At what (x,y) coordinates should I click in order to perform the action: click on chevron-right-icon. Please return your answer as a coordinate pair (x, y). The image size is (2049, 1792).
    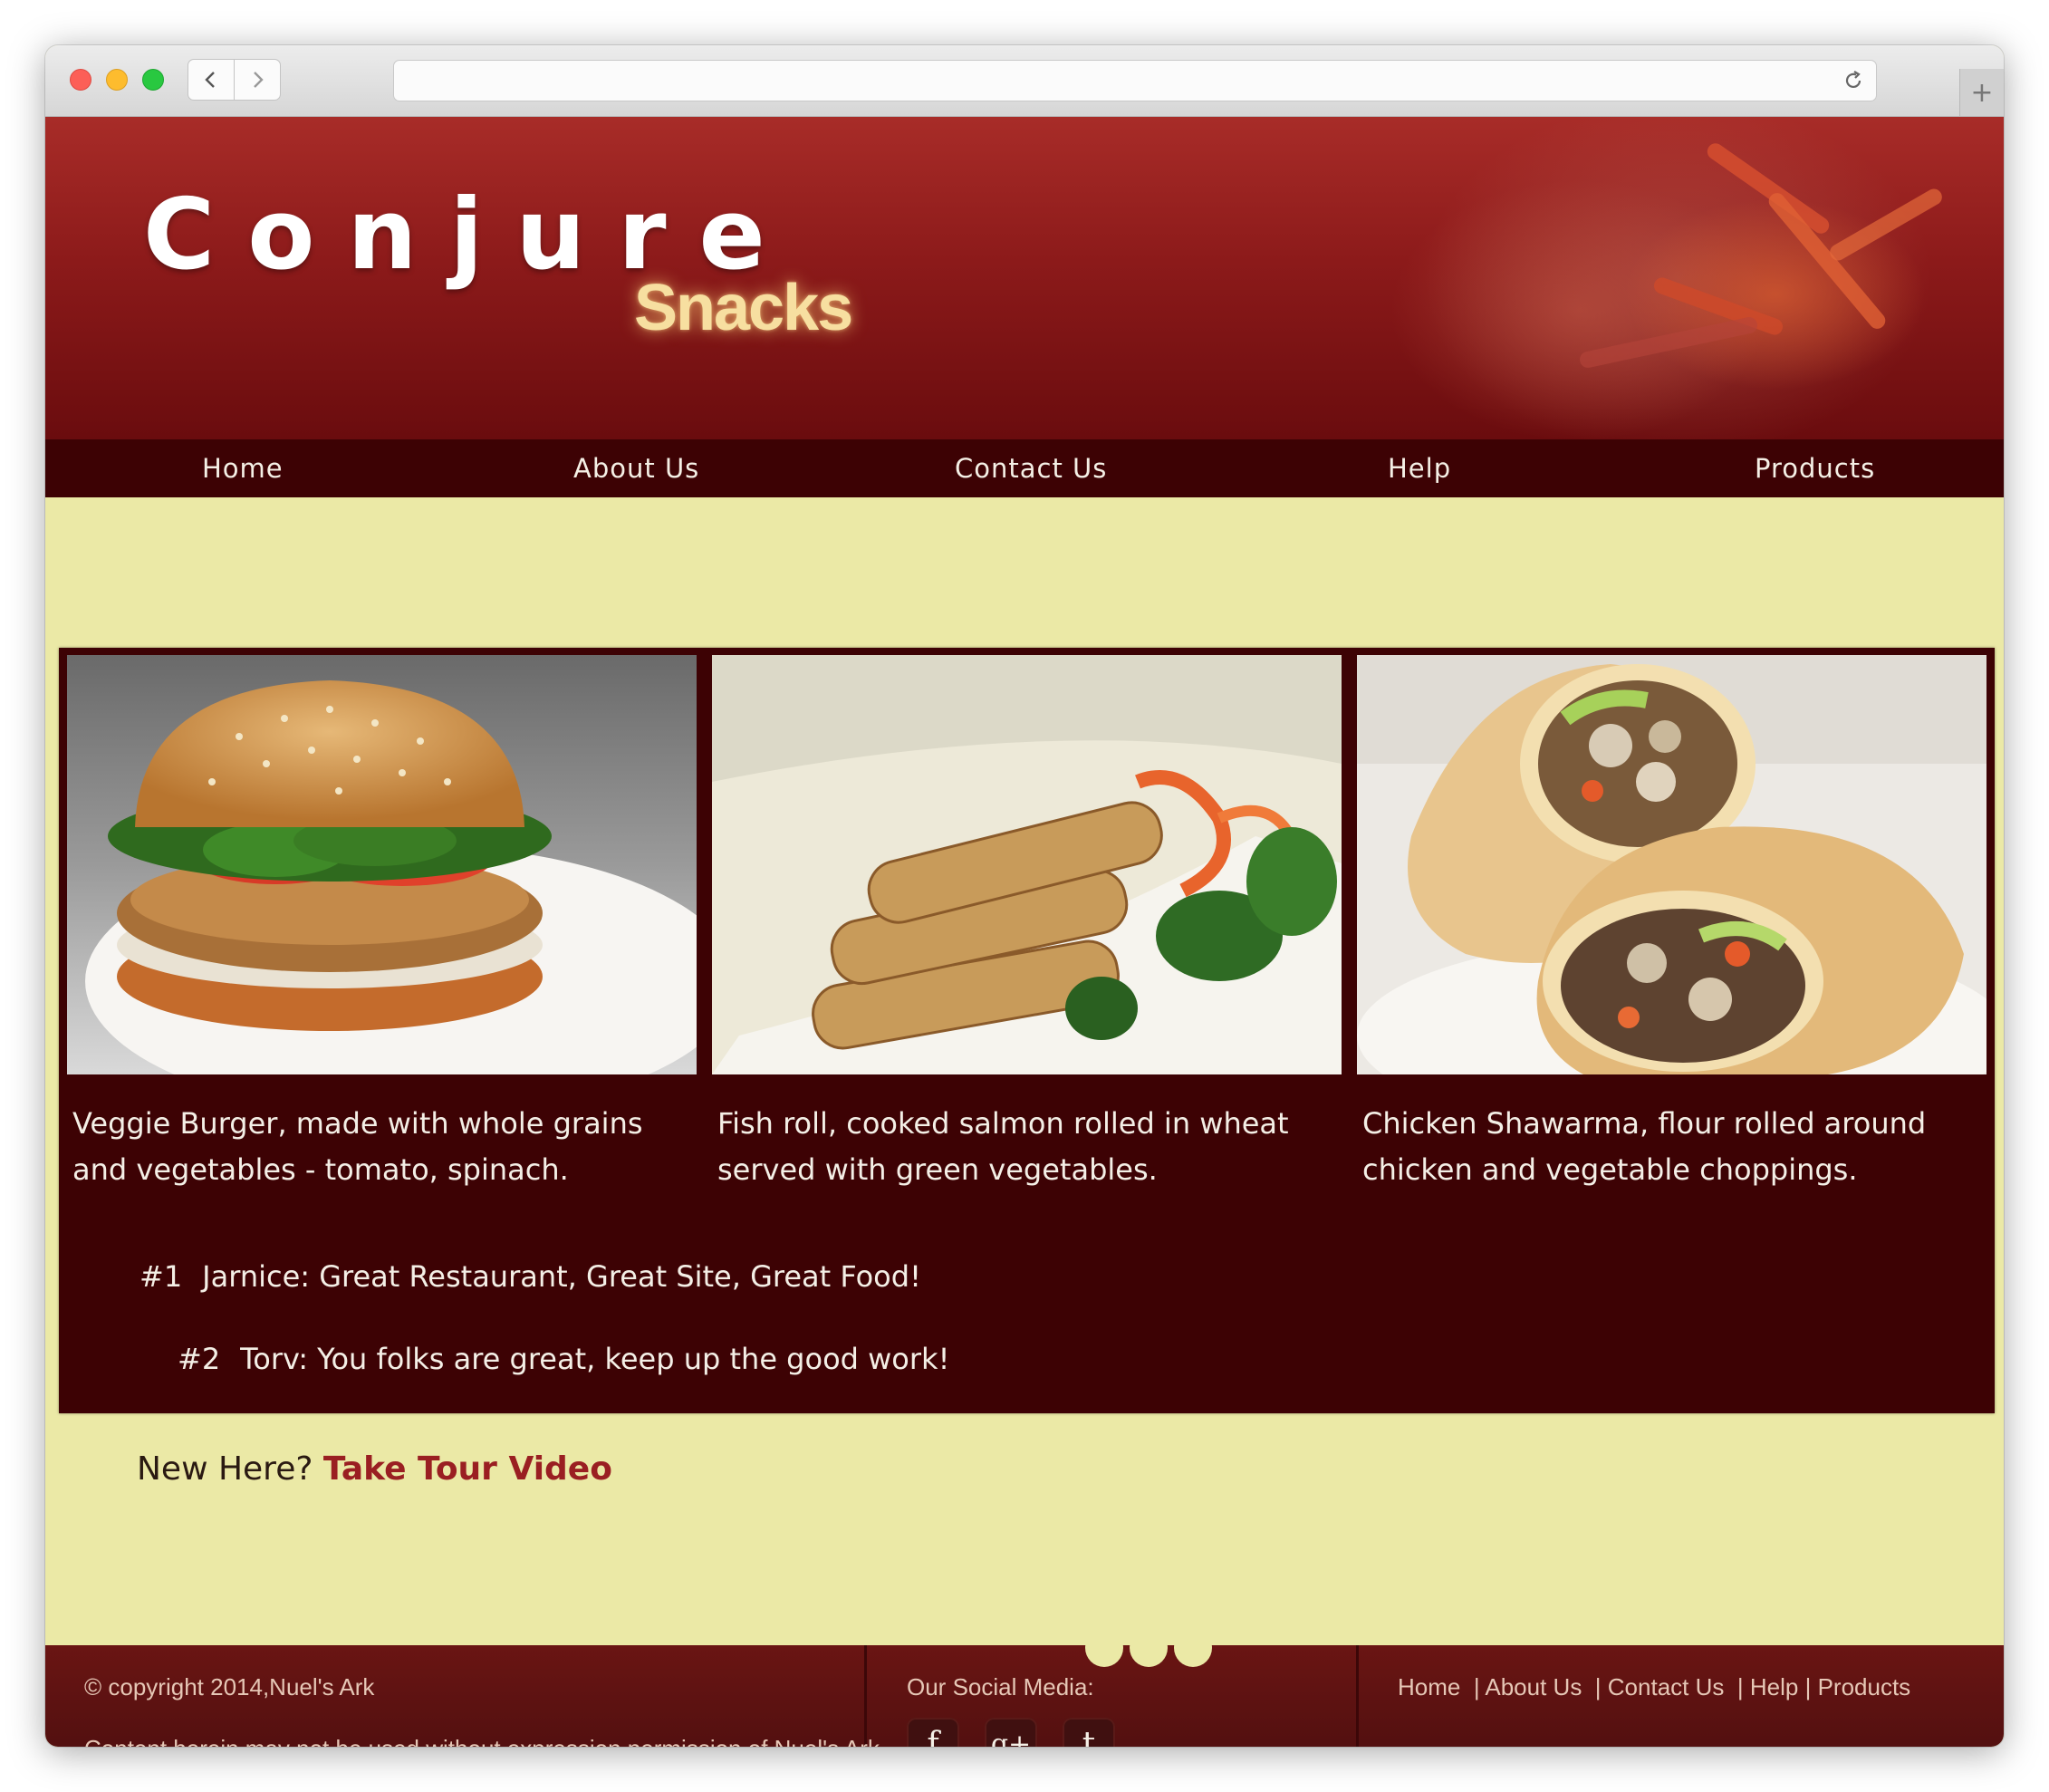
    Looking at the image, I should click on (259, 80).